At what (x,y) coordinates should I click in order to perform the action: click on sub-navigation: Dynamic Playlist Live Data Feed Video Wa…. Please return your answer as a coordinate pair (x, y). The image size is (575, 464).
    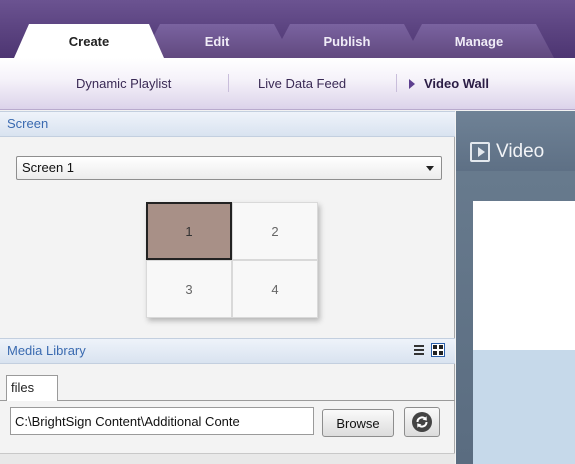
    Looking at the image, I should click on (287, 84).